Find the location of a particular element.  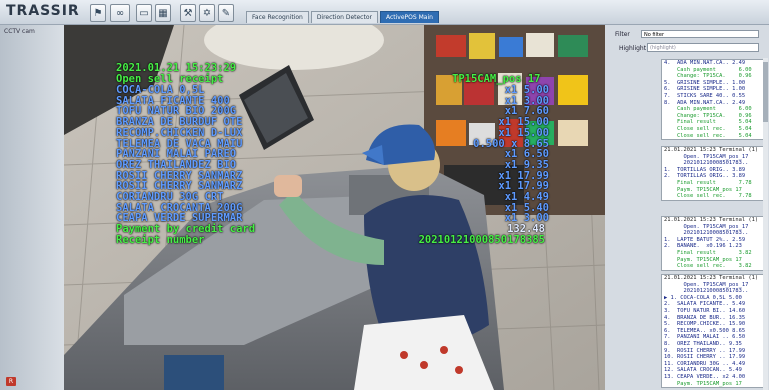

bell-icon: ⚑ is located at coordinates (98, 13).